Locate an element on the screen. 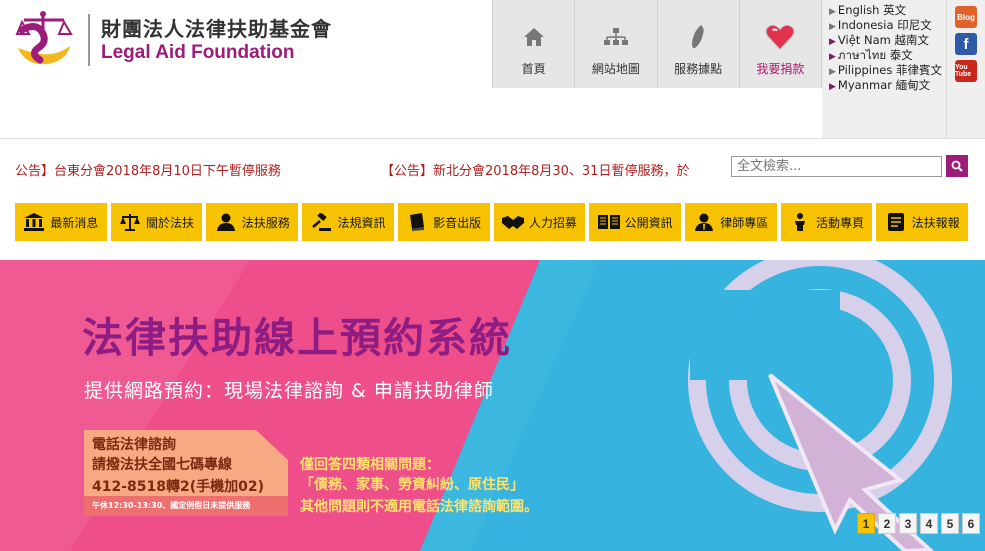 This screenshot has width=985, height=551. top-nav-label: 我要捐款 is located at coordinates (780, 69).